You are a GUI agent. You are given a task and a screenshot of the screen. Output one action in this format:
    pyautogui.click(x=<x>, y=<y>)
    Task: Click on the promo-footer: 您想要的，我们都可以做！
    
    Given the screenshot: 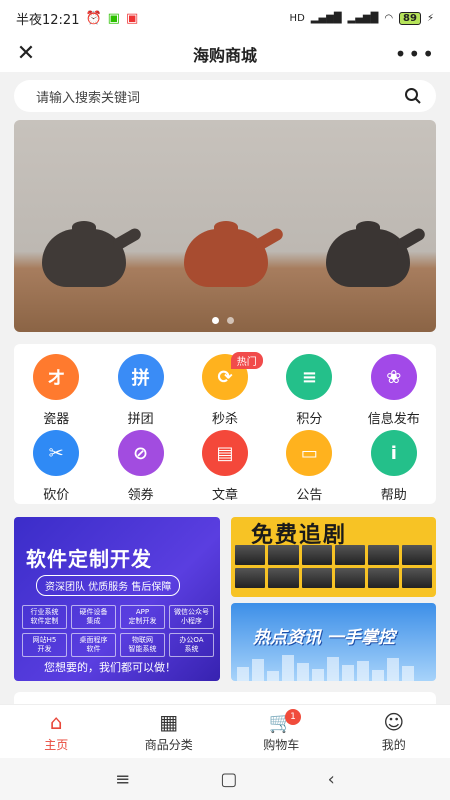 What is the action you would take?
    pyautogui.click(x=110, y=667)
    